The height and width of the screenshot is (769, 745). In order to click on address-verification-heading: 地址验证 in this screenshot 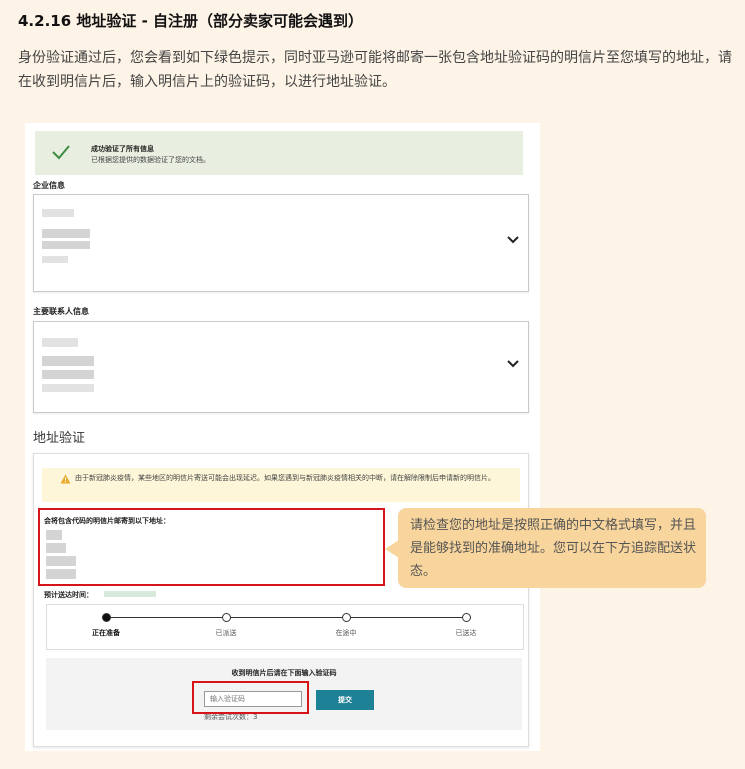, I will do `click(59, 438)`.